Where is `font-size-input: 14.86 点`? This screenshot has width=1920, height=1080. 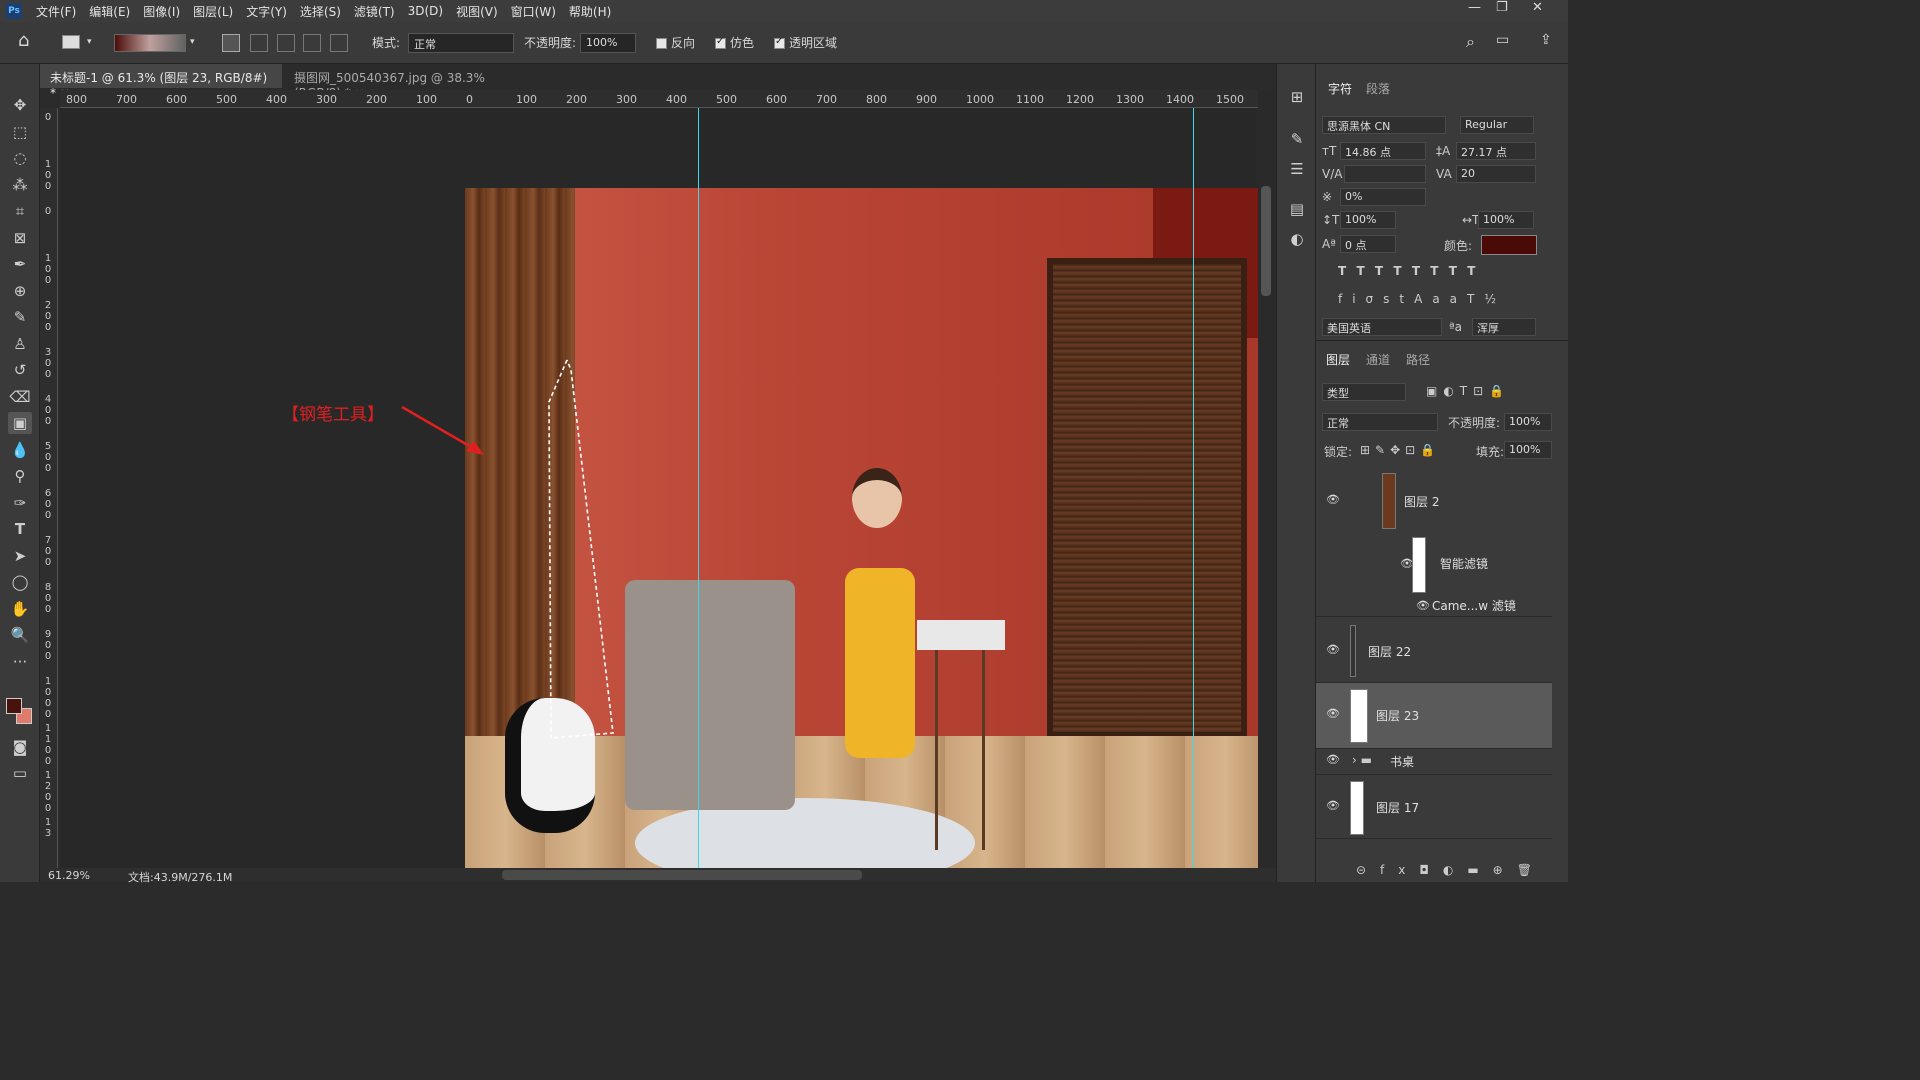 font-size-input: 14.86 点 is located at coordinates (1383, 151).